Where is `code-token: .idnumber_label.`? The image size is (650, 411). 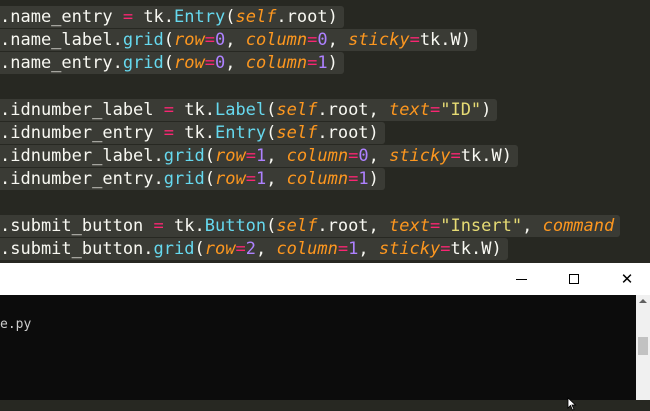
code-token: .idnumber_label. is located at coordinates (82, 156).